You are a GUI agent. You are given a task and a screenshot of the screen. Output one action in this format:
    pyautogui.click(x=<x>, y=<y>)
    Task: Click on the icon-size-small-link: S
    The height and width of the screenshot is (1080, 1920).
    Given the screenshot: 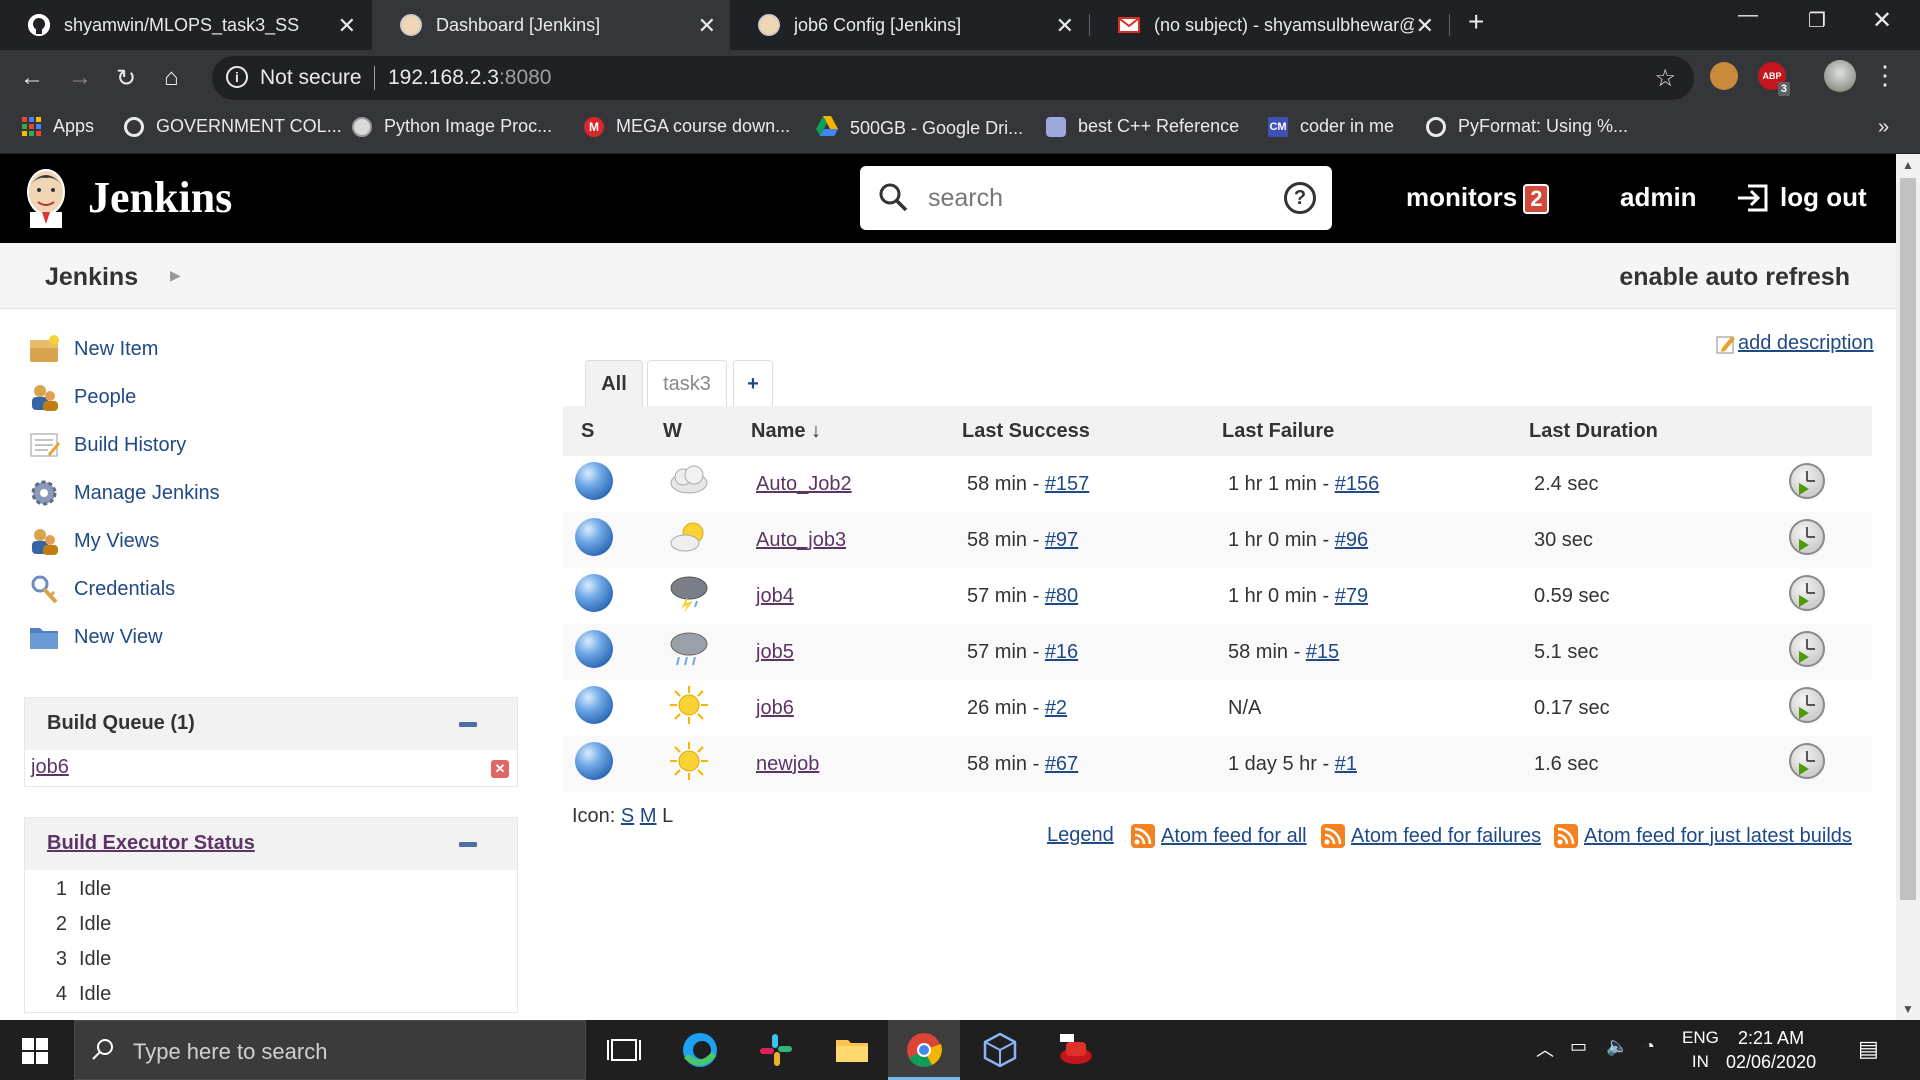 What is the action you would take?
    pyautogui.click(x=627, y=816)
    